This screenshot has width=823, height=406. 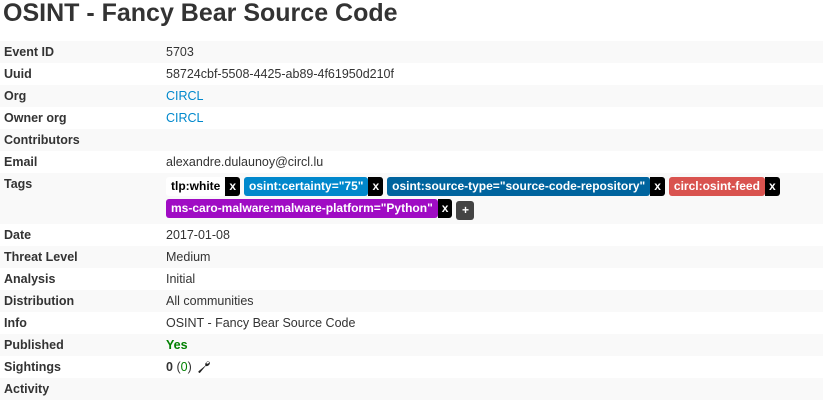 I want to click on remove-tag-malware-platform-button: x, so click(x=445, y=208).